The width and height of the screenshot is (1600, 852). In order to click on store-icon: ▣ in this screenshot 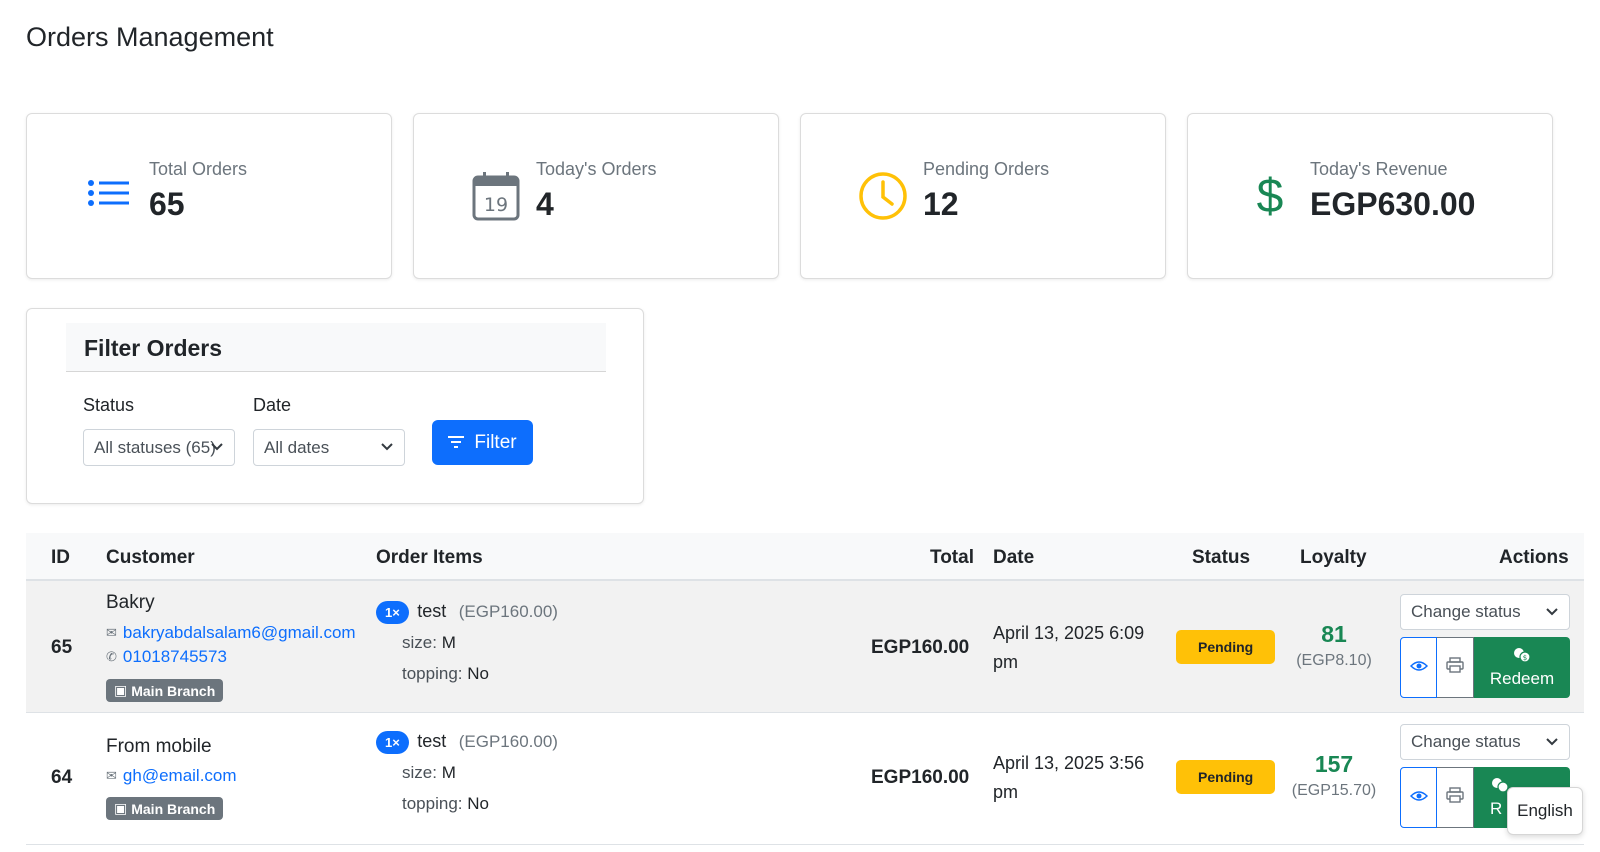, I will do `click(121, 690)`.